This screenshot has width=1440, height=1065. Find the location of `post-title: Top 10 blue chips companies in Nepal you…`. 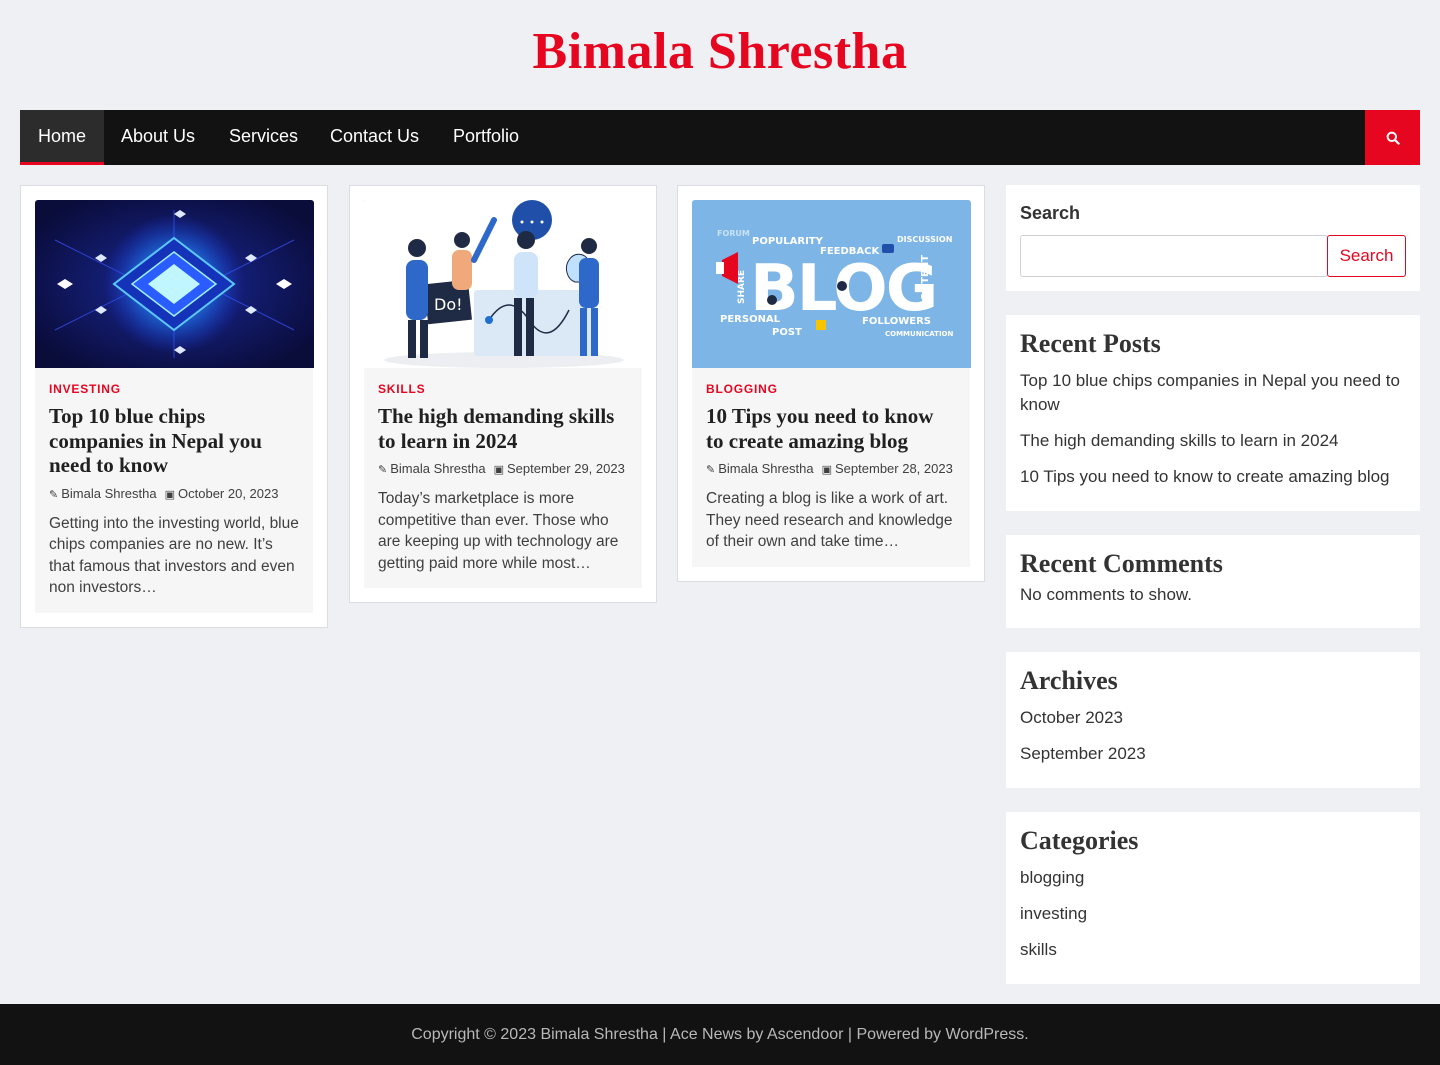

post-title: Top 10 blue chips companies in Nepal you… is located at coordinates (174, 441).